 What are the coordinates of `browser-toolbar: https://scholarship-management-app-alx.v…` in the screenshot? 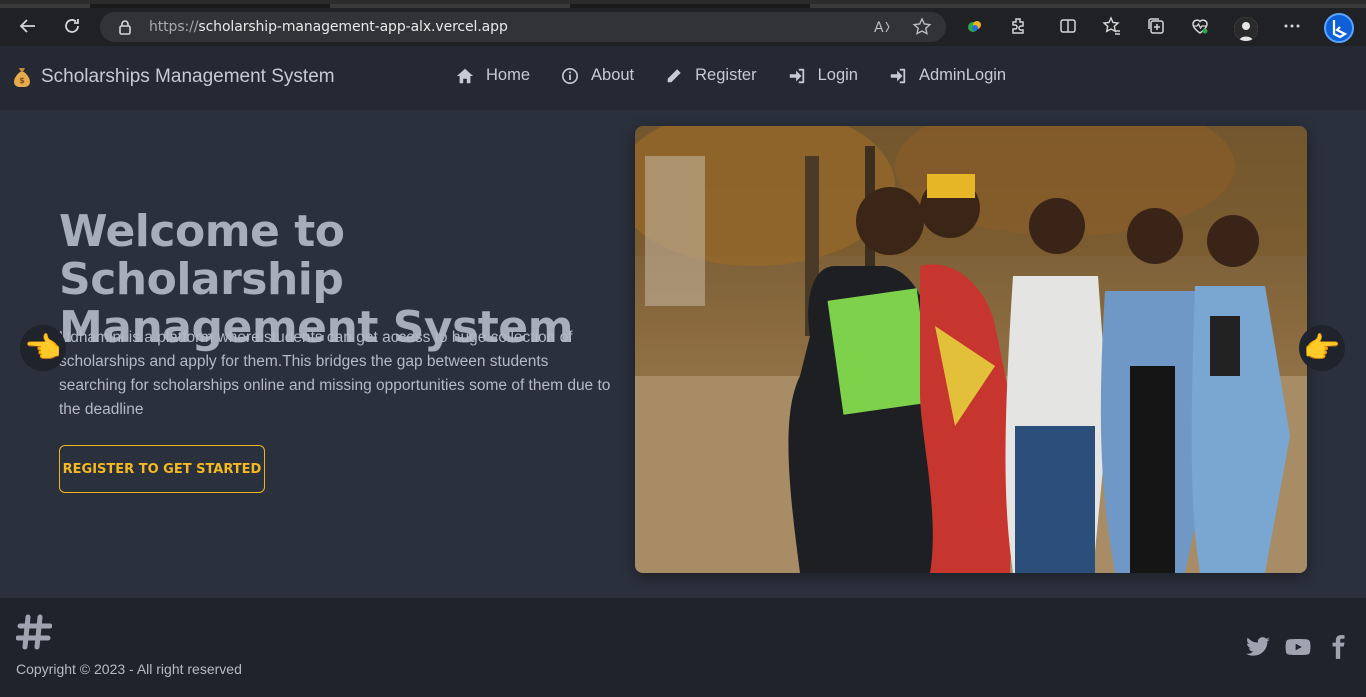 It's located at (683, 23).